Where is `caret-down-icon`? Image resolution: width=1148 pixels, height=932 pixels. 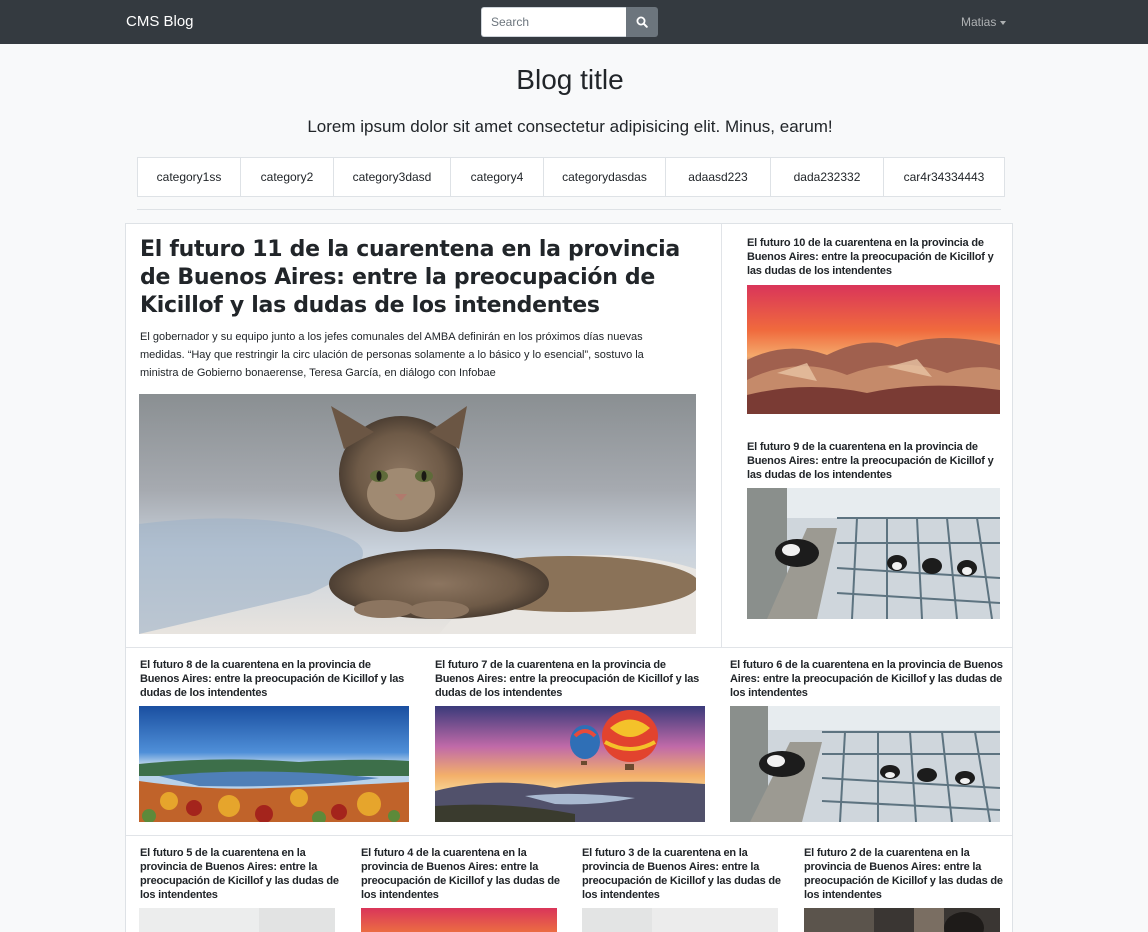 caret-down-icon is located at coordinates (1003, 22).